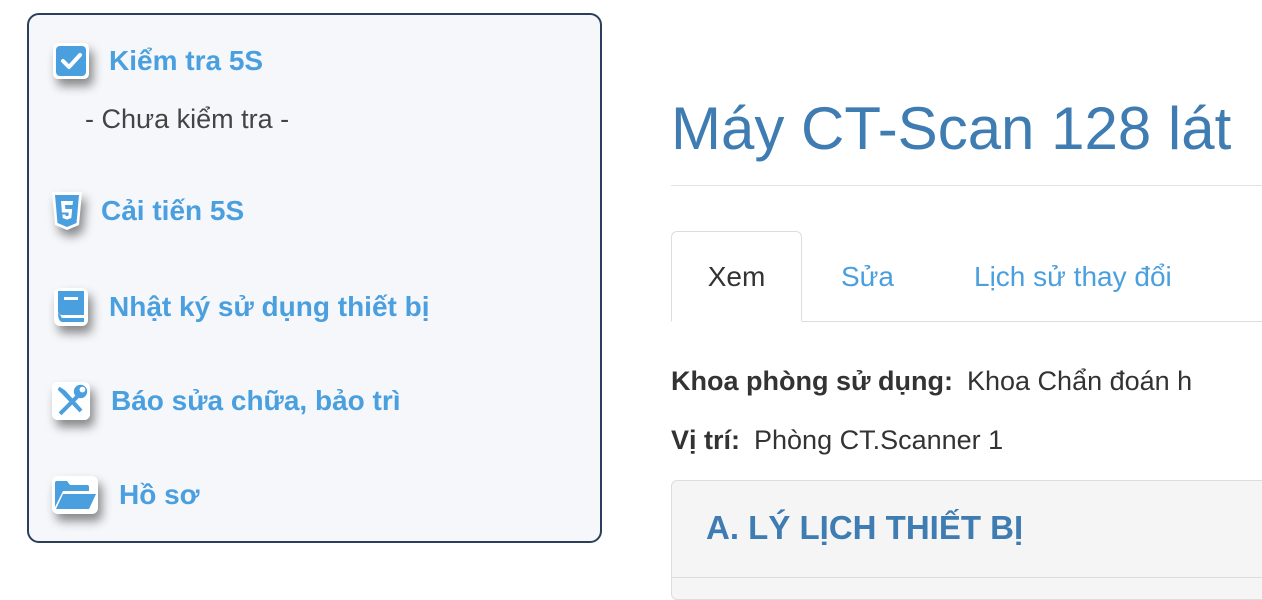 This screenshot has height=600, width=1262. Describe the element at coordinates (879, 440) in the screenshot. I see `field-location-value: Phòng CT.Scanner 1` at that location.